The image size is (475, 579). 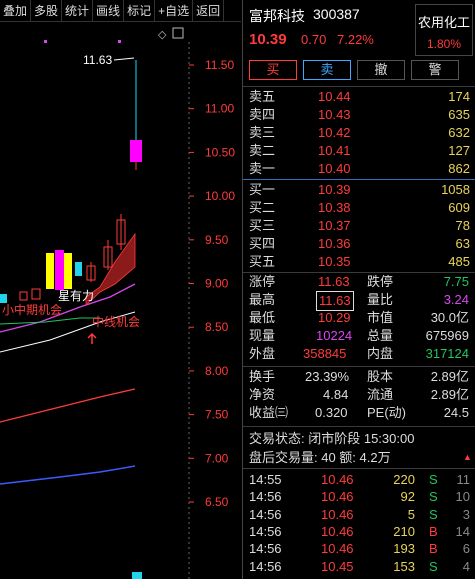 What do you see at coordinates (386, 413) in the screenshot?
I see `pe-stat: PE(动)` at bounding box center [386, 413].